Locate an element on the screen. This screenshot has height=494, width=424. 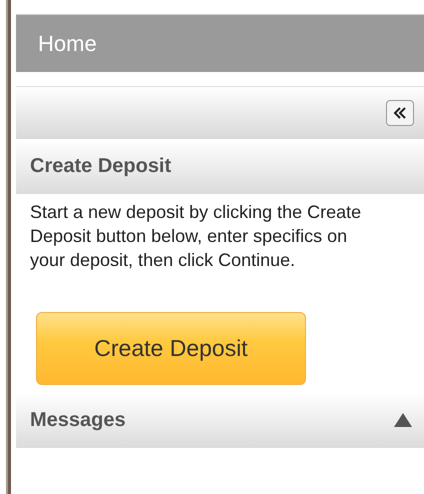
double-chevron-left-icon is located at coordinates (400, 113).